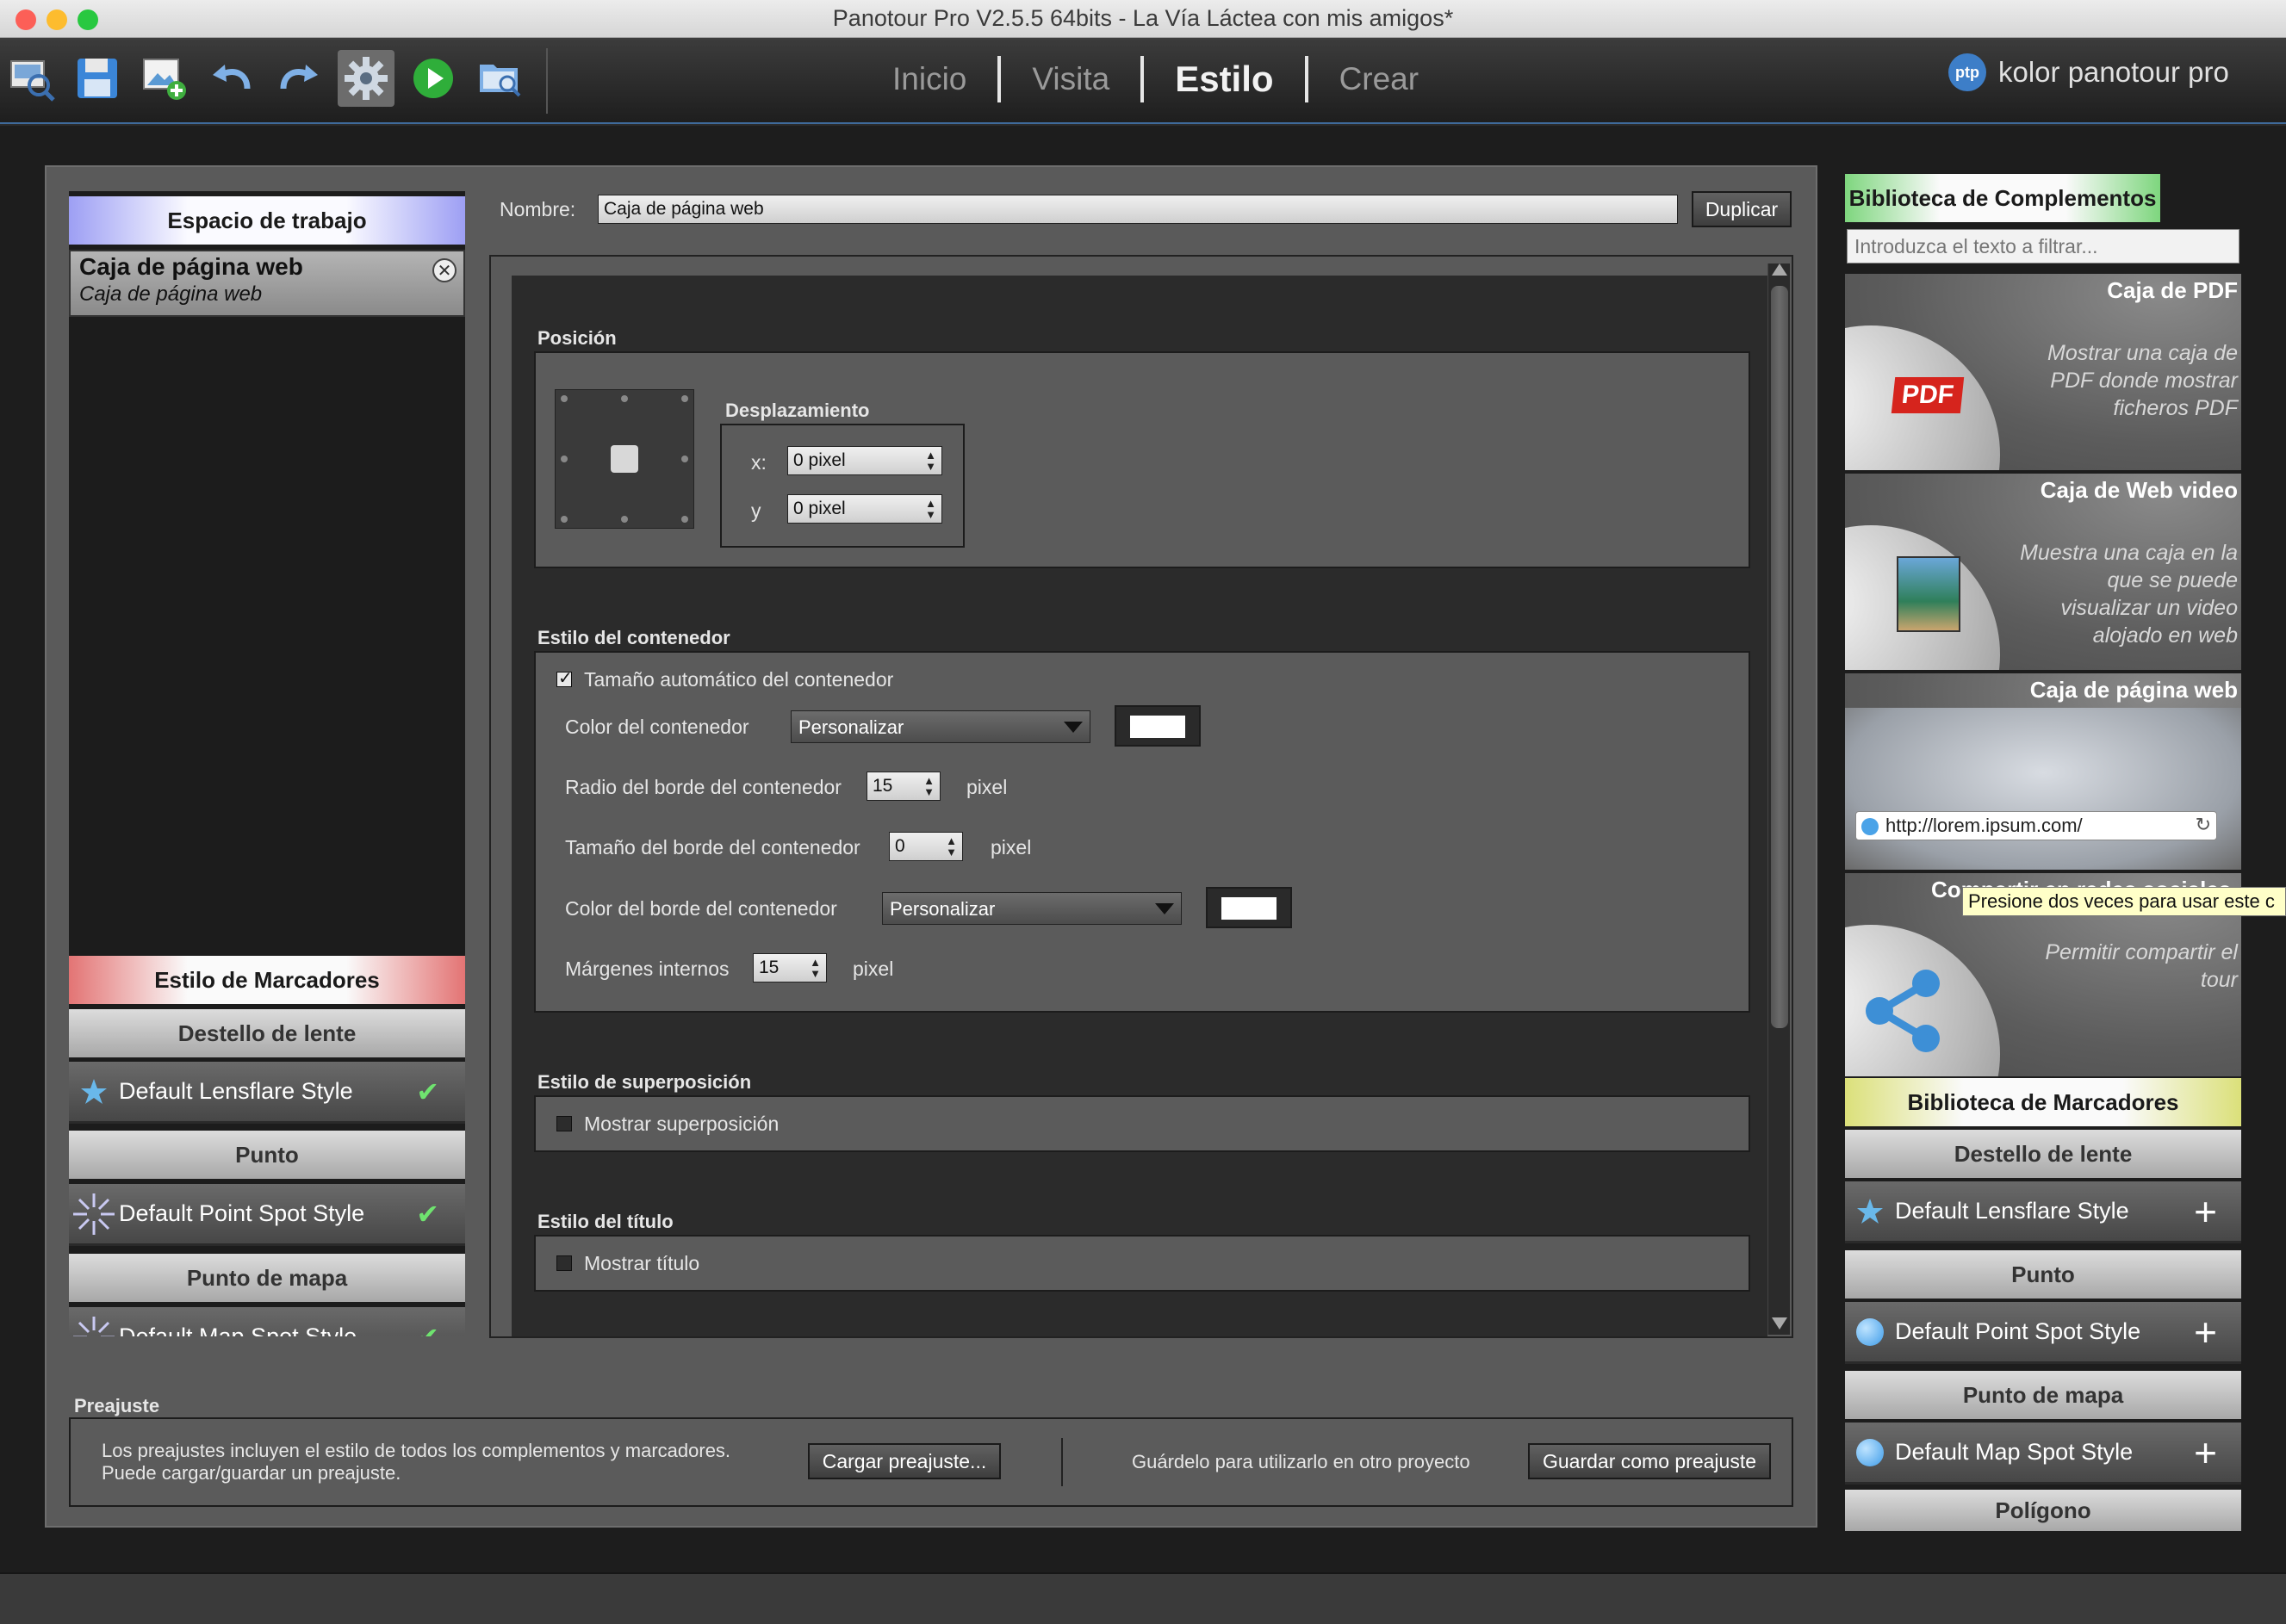 The image size is (2286, 1624). Describe the element at coordinates (366, 79) in the screenshot. I see `settings-button` at that location.